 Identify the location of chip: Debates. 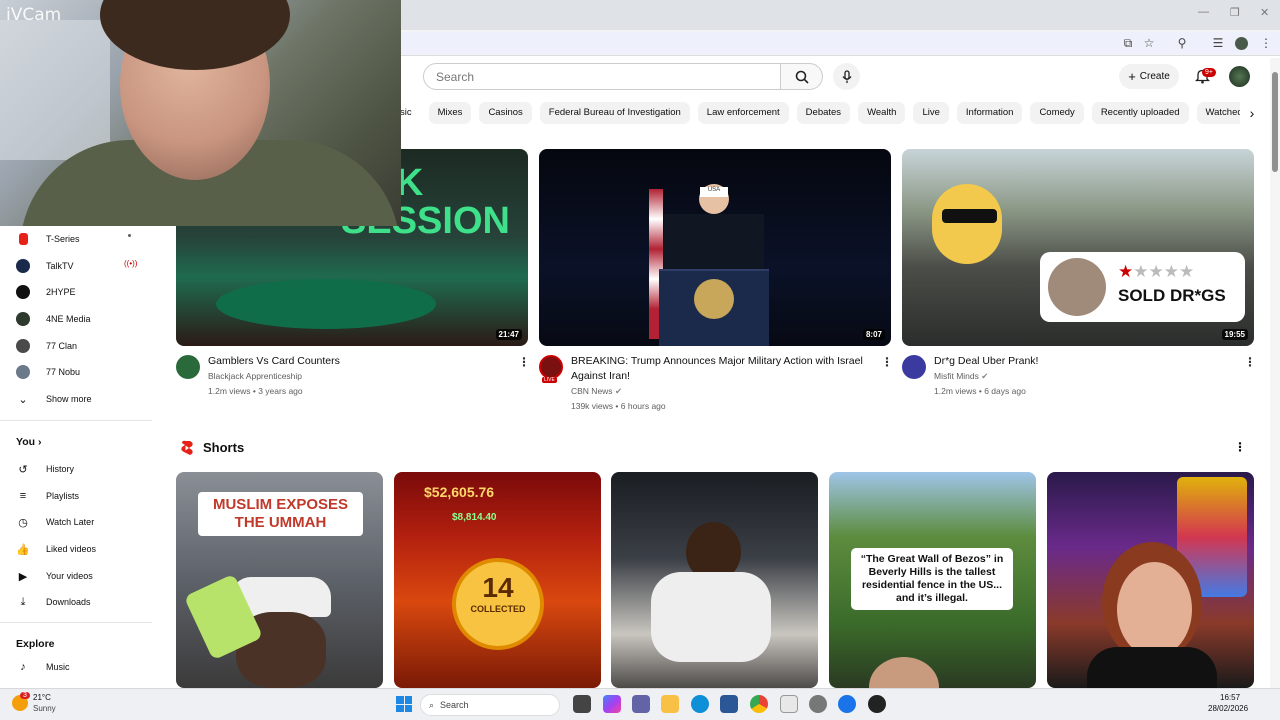
(823, 113).